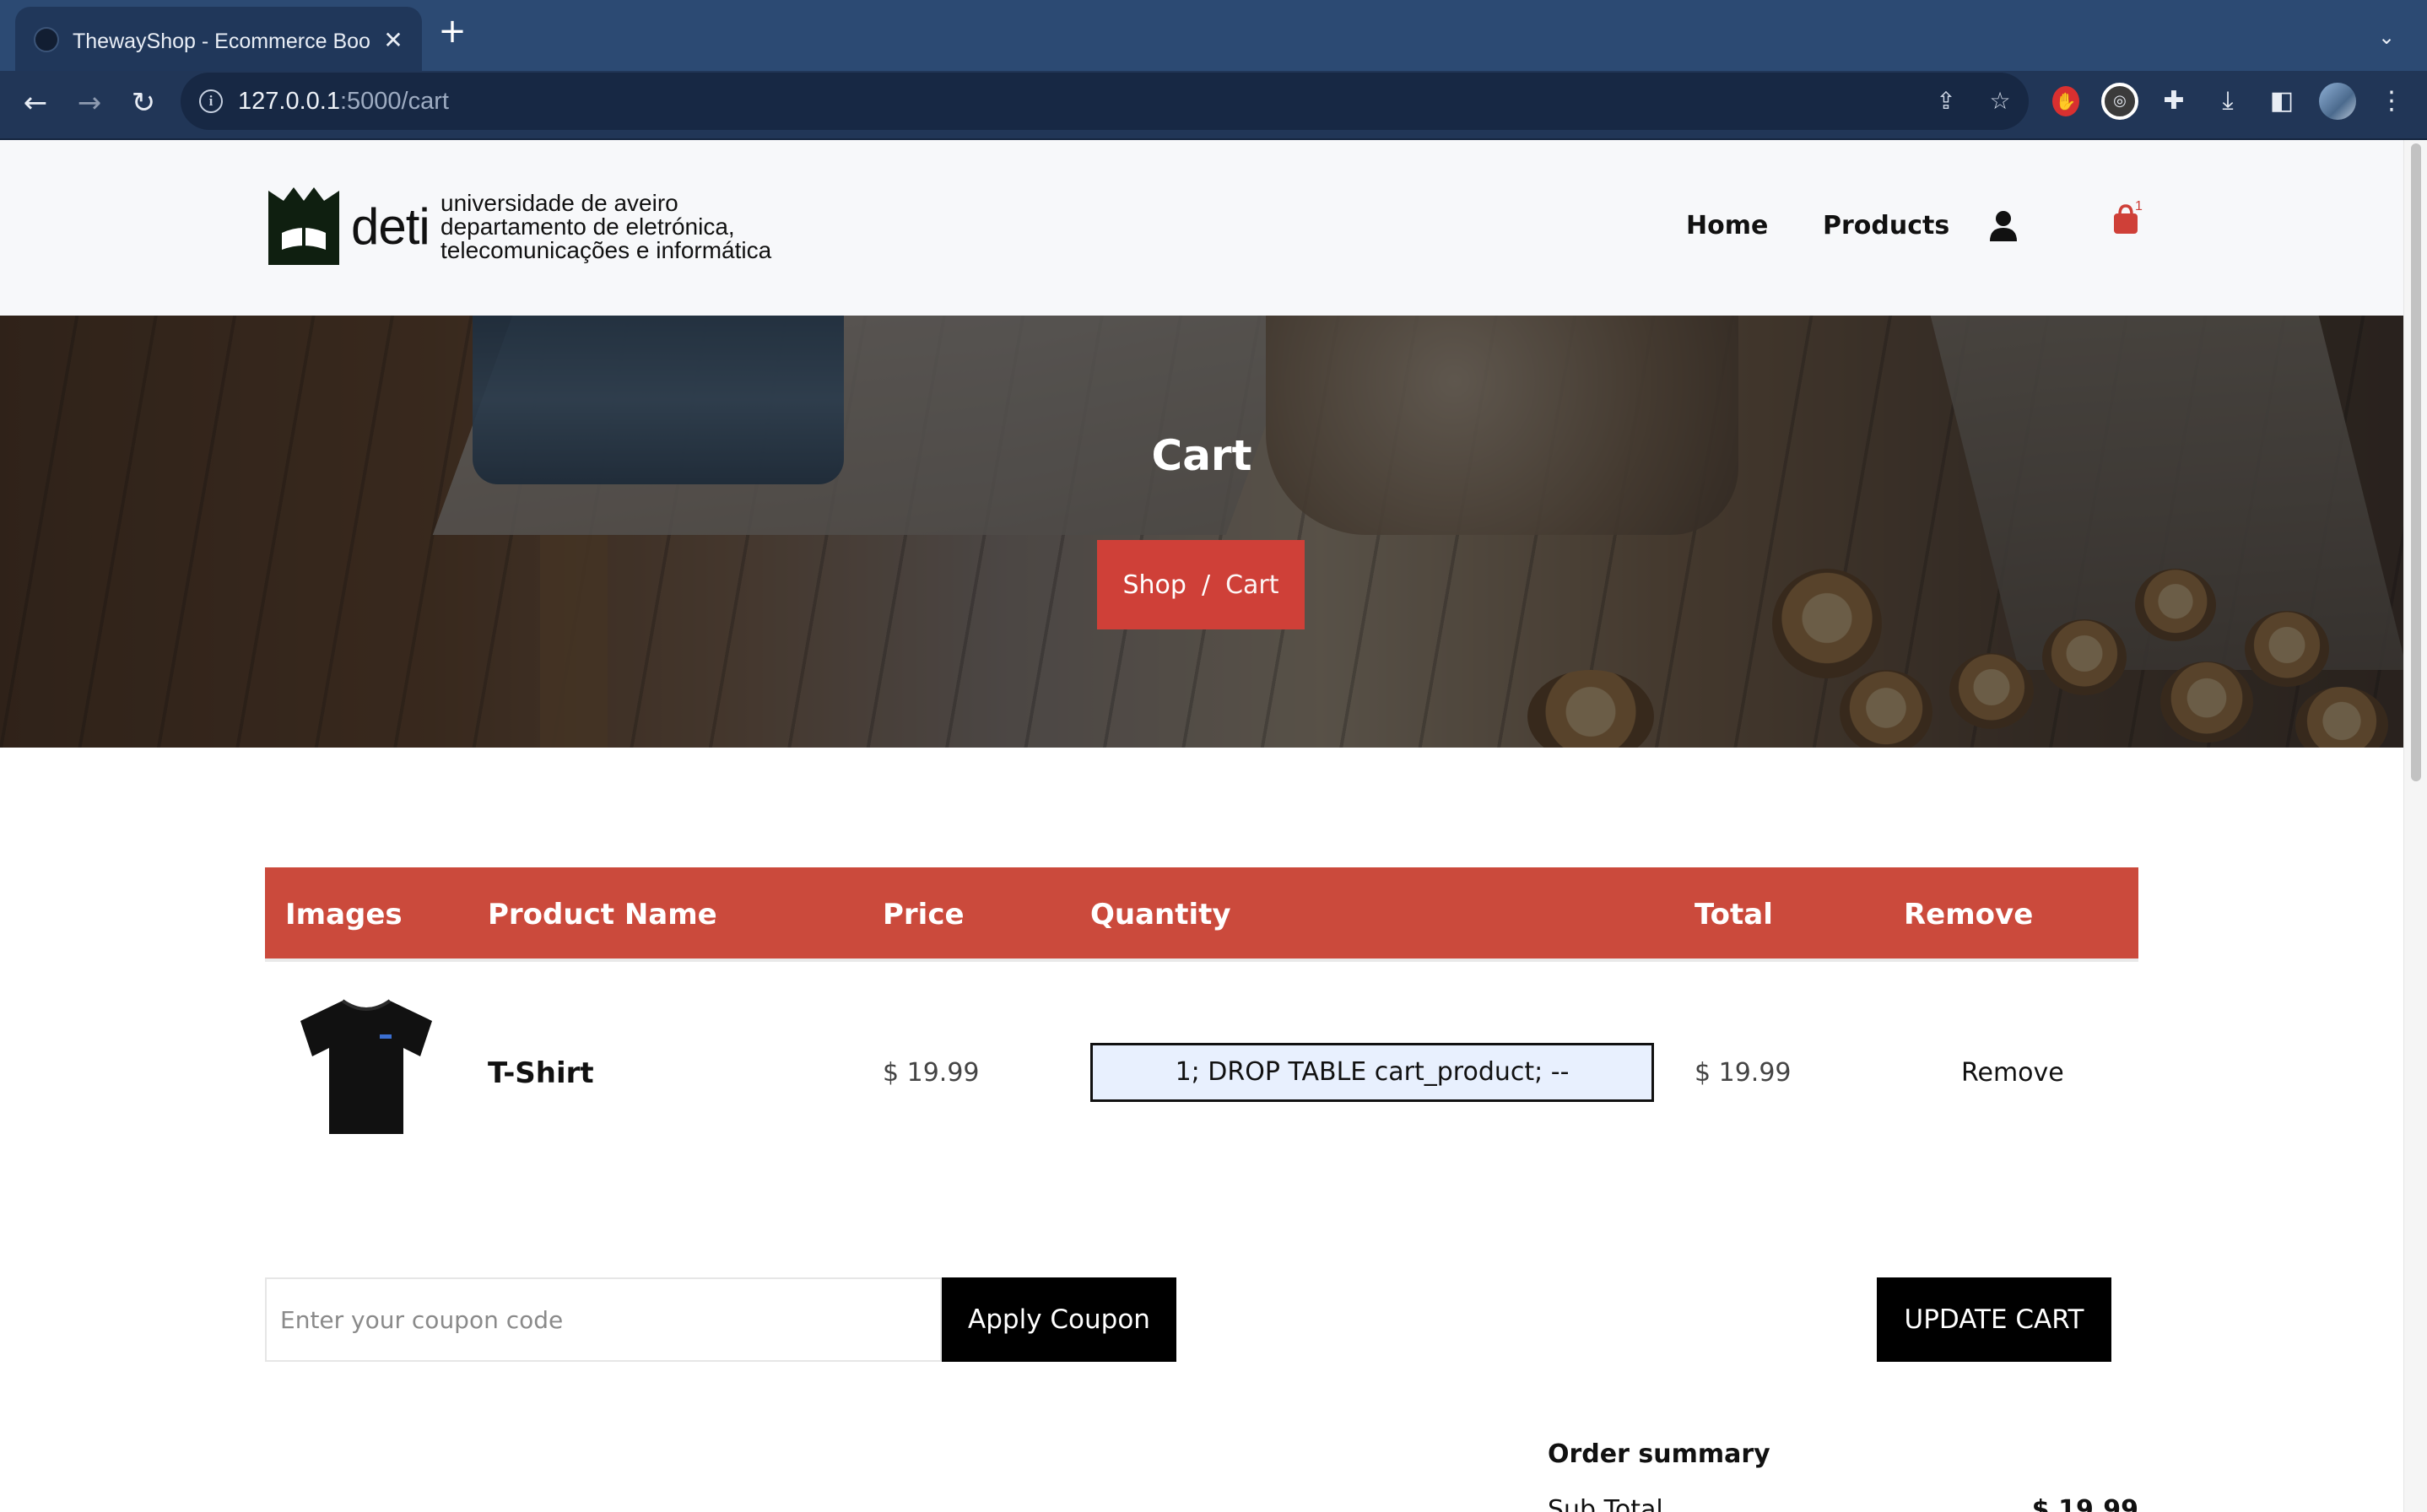 The height and width of the screenshot is (1512, 2427). I want to click on product-name: T-Shirt, so click(541, 1073).